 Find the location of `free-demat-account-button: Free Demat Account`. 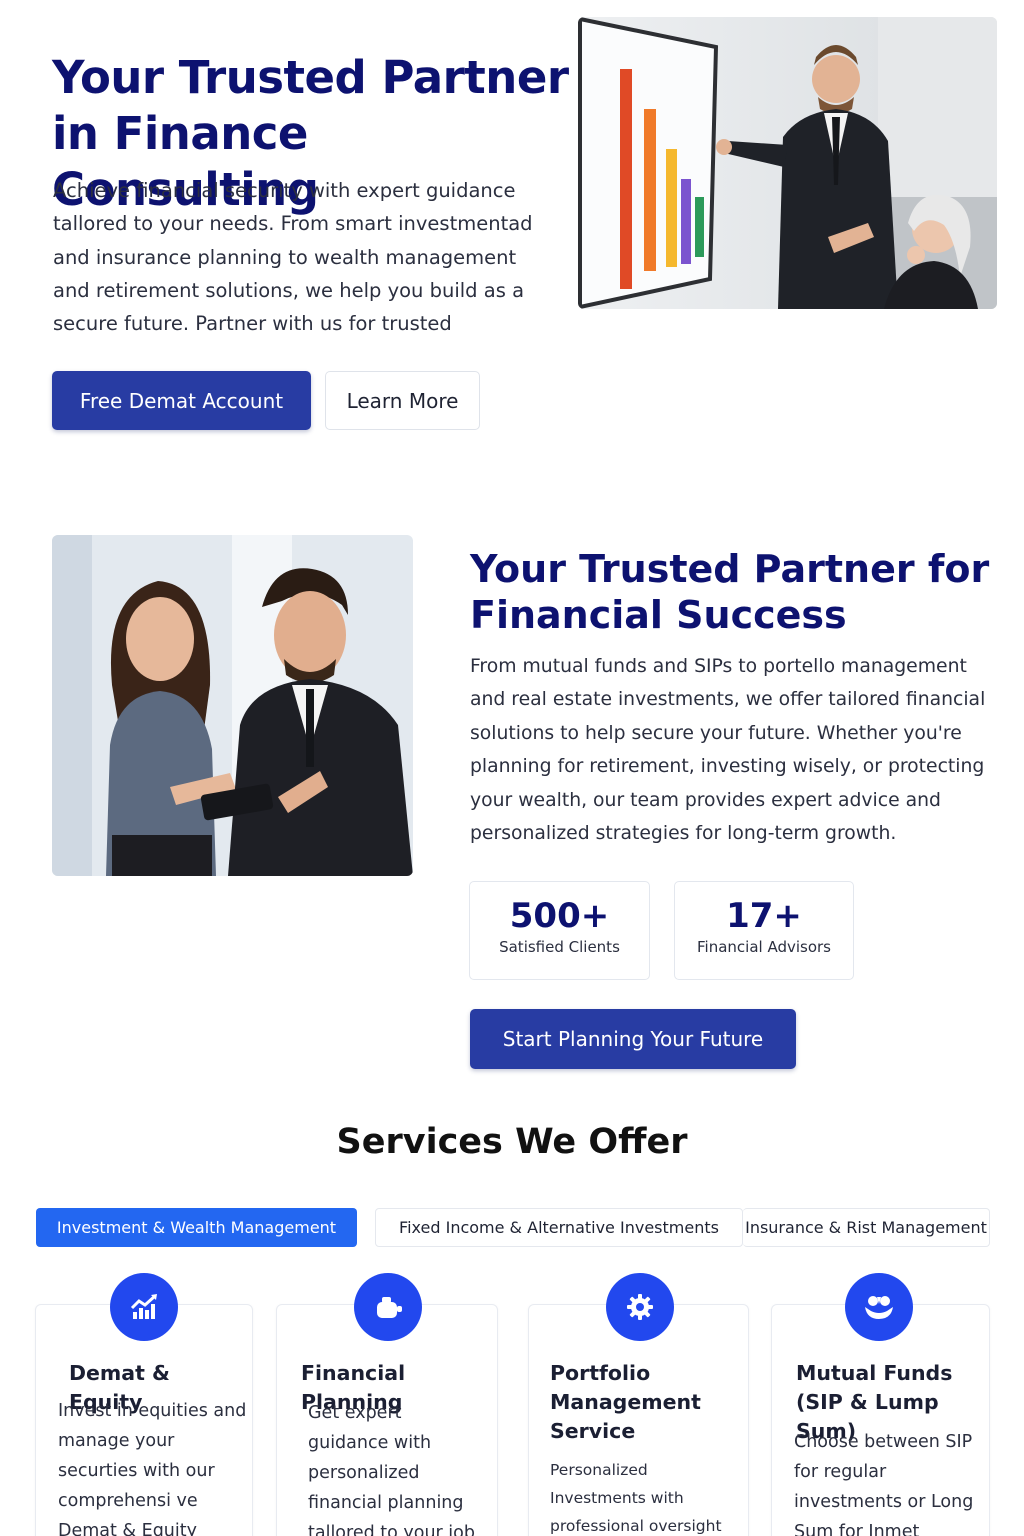

free-demat-account-button: Free Demat Account is located at coordinates (181, 400).